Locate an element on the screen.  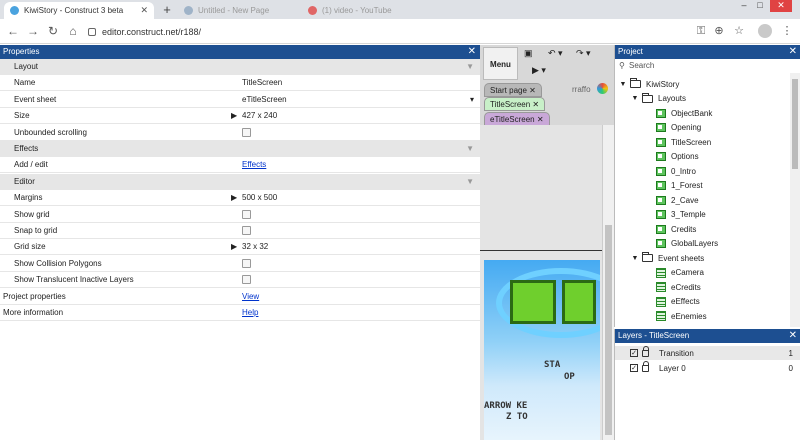
browser-tab-inactive: (1) video - YouTube is located at coordinates (362, 10).